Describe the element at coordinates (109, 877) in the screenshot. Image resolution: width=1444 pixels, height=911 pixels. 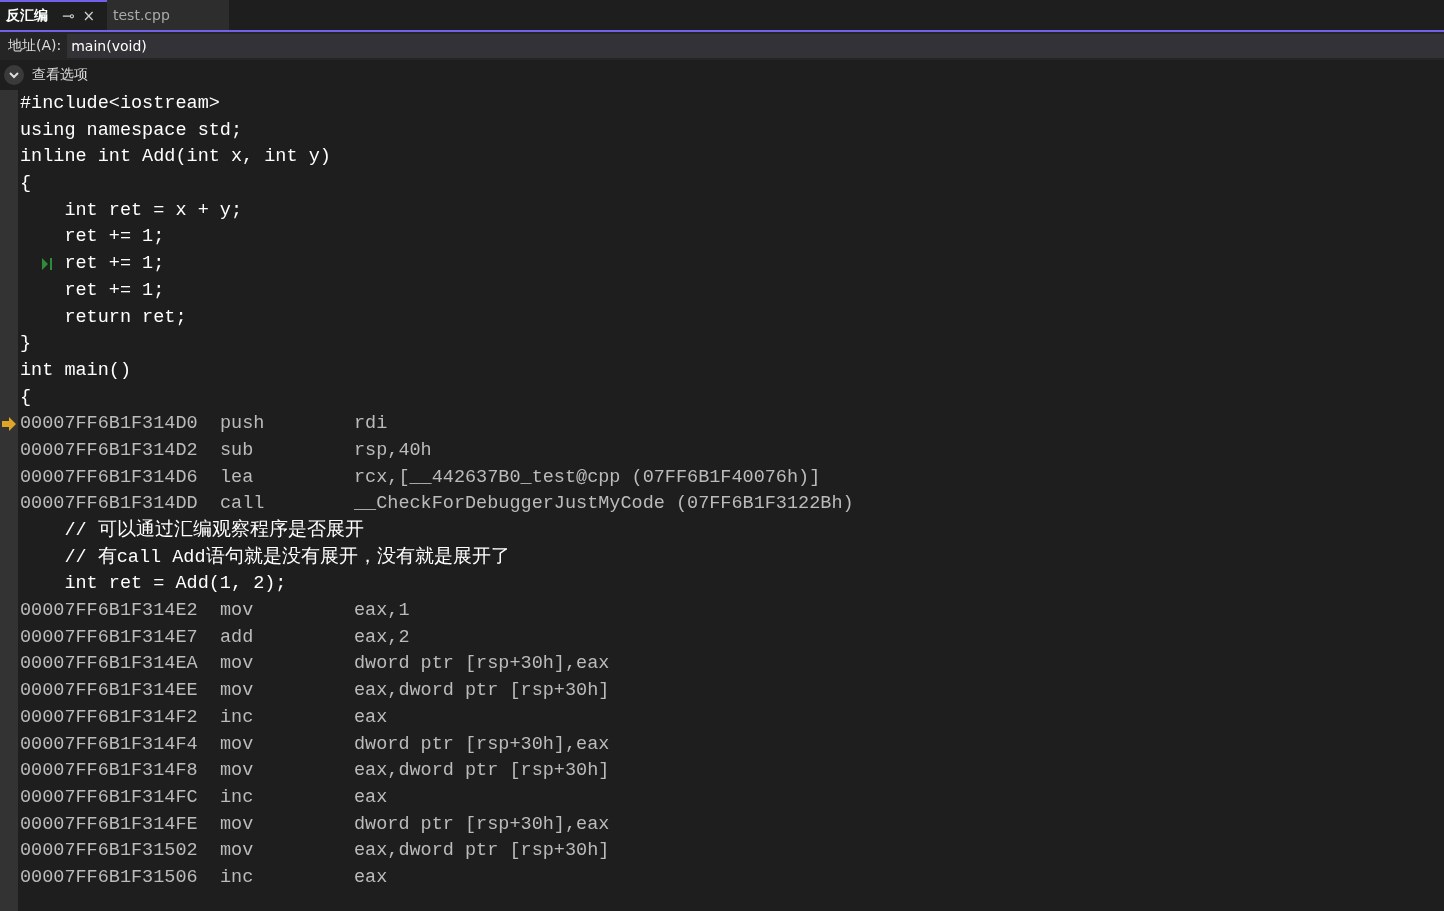
I see `instruction-address: 00007FF6B1F31506` at that location.